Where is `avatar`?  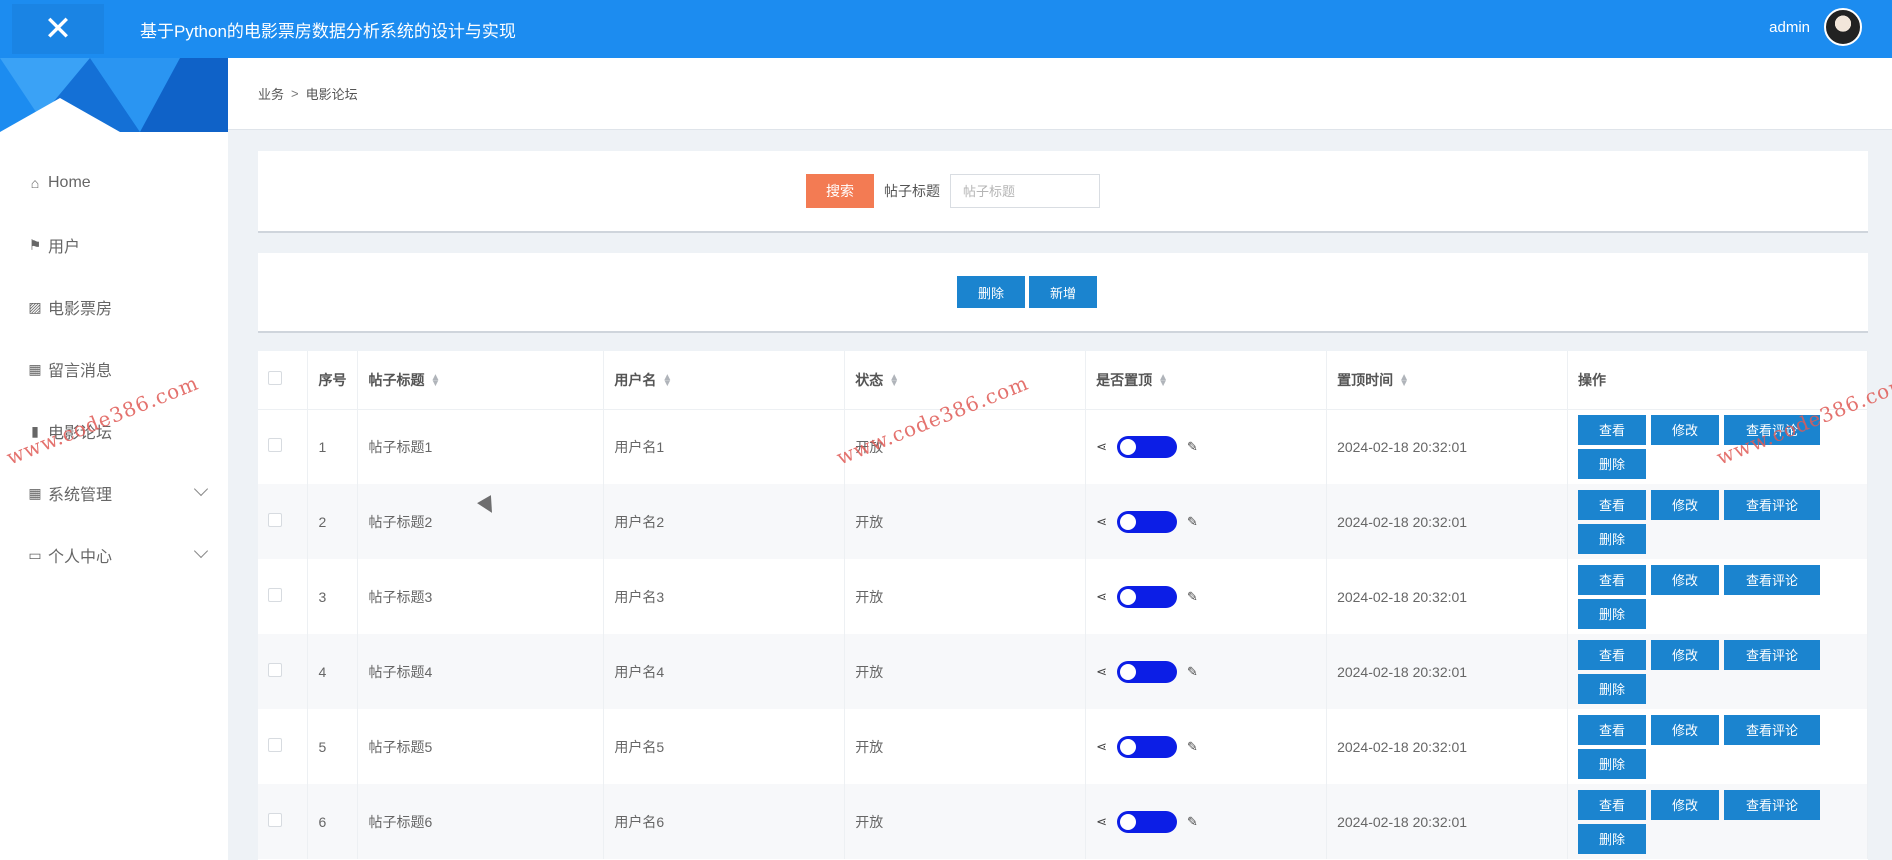 avatar is located at coordinates (1843, 27).